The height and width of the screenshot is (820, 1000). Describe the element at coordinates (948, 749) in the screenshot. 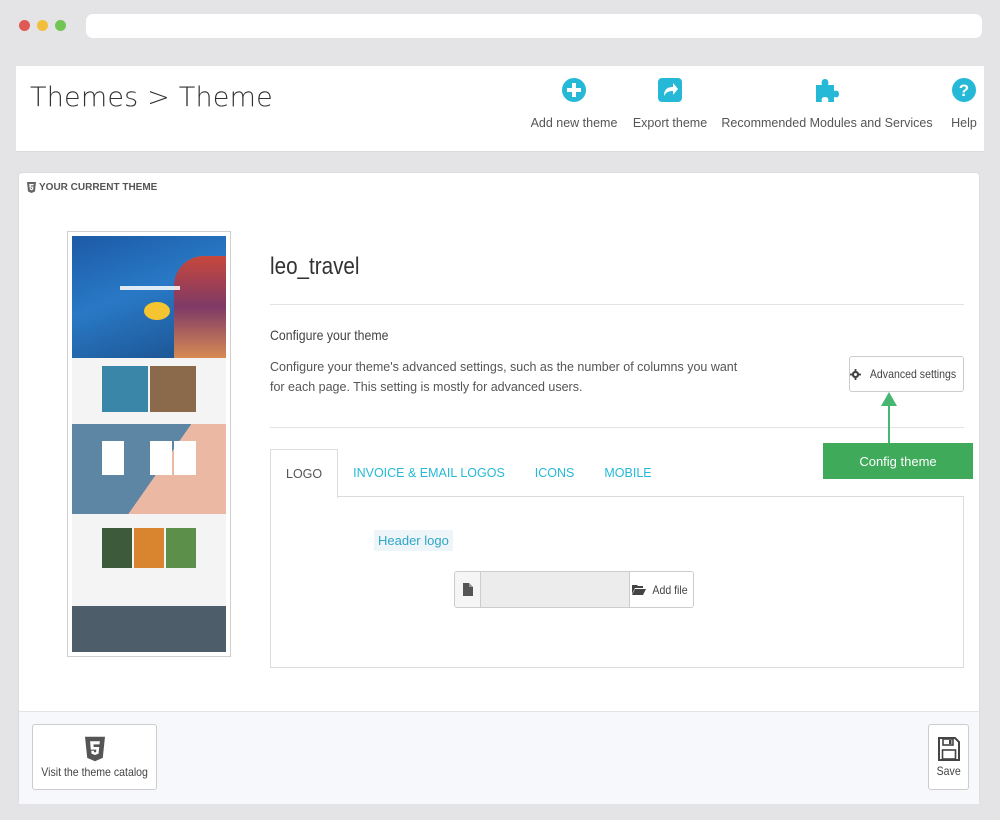

I see `floppy-disk-icon` at that location.